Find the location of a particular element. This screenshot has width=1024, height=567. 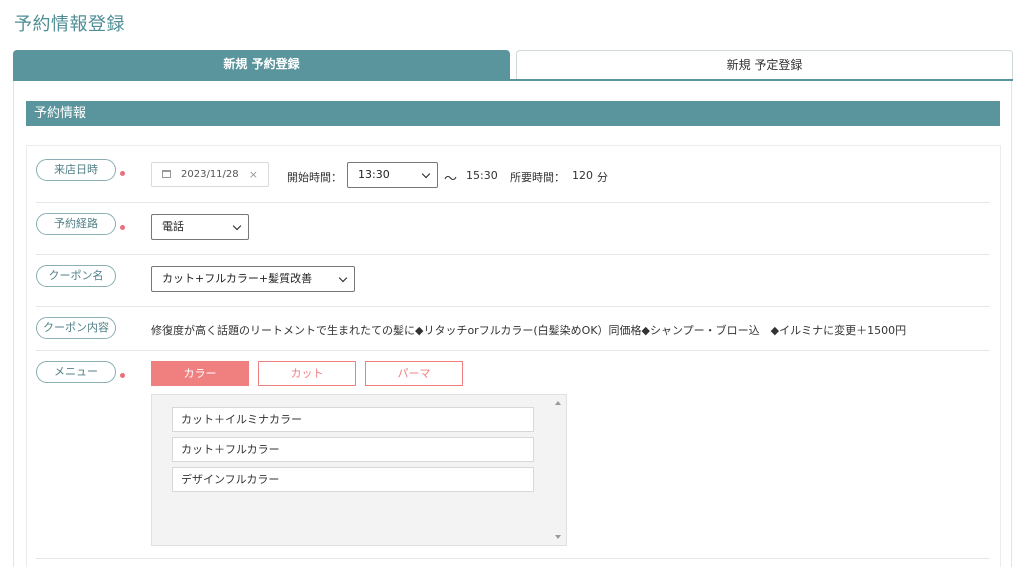

date-picker: 2023/11/28 × is located at coordinates (210, 174).